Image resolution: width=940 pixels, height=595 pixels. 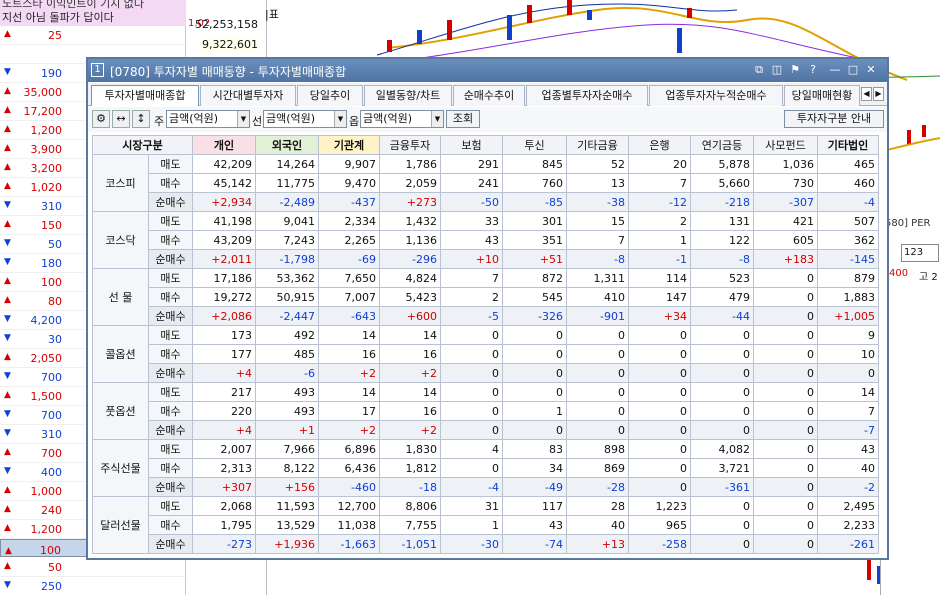 I want to click on horizontal-expand-icon: ↔, so click(x=121, y=119).